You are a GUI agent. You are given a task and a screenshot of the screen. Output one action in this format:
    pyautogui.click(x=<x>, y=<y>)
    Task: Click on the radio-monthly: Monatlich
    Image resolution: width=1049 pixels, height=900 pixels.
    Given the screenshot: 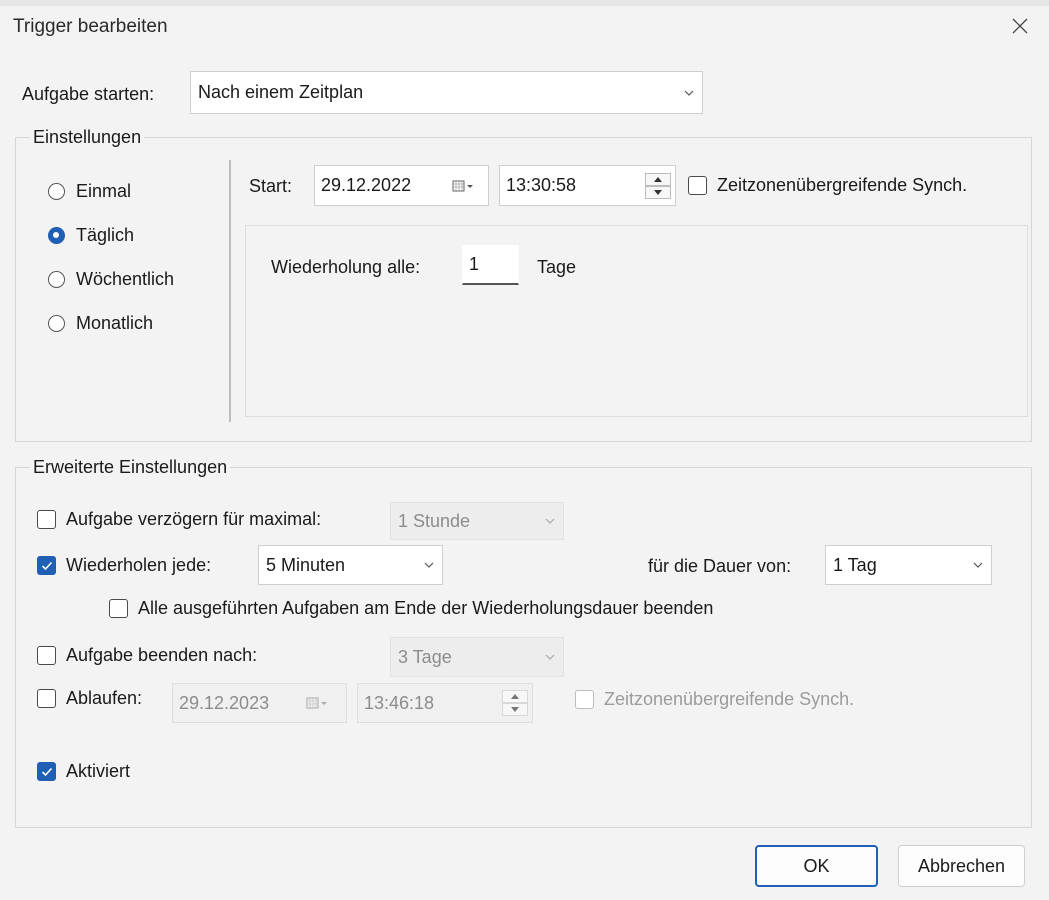 What is the action you would take?
    pyautogui.click(x=100, y=323)
    